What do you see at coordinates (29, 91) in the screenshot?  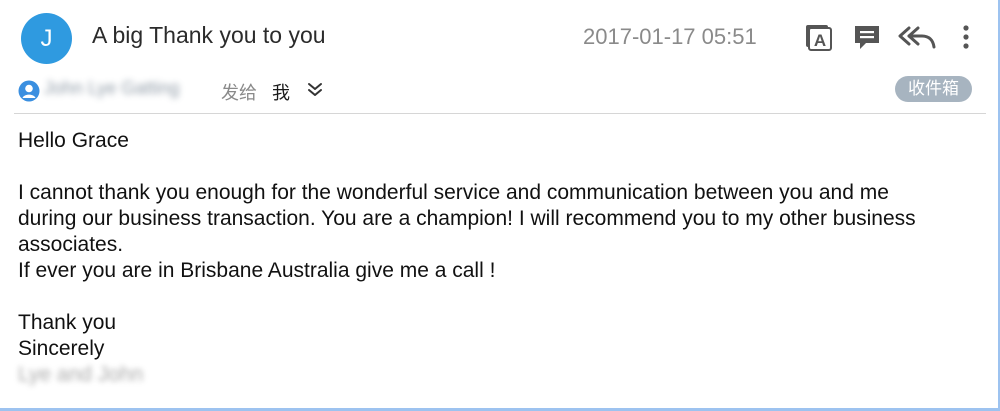 I see `user-icon` at bounding box center [29, 91].